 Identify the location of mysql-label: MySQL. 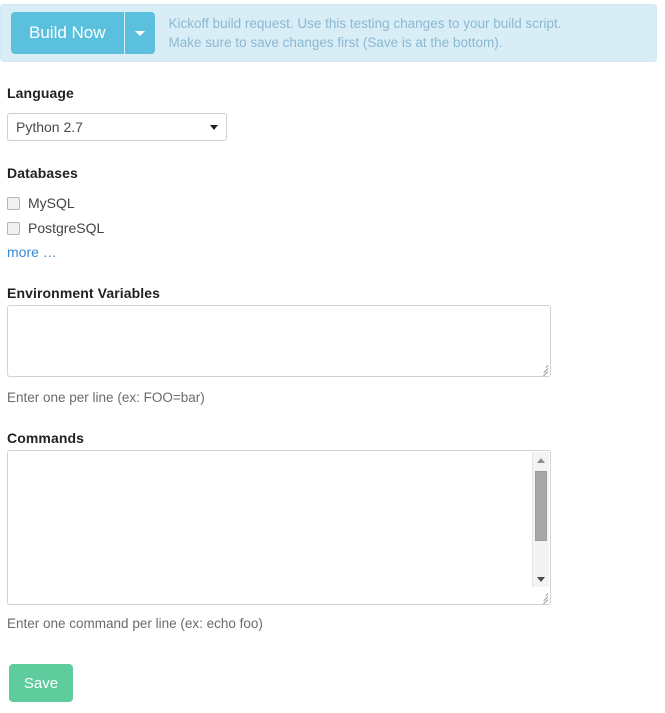
(51, 203).